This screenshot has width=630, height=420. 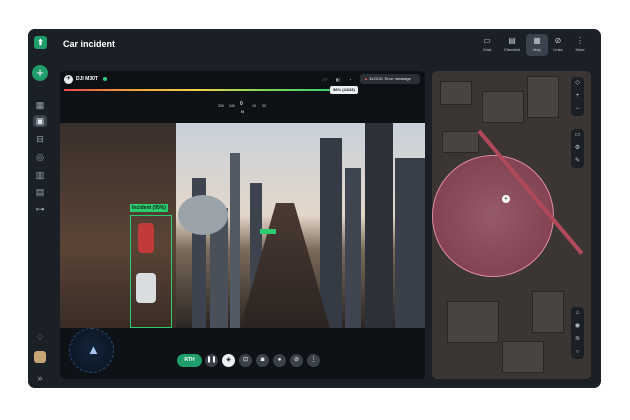 What do you see at coordinates (254, 106) in the screenshot?
I see `compass-tick: 15` at bounding box center [254, 106].